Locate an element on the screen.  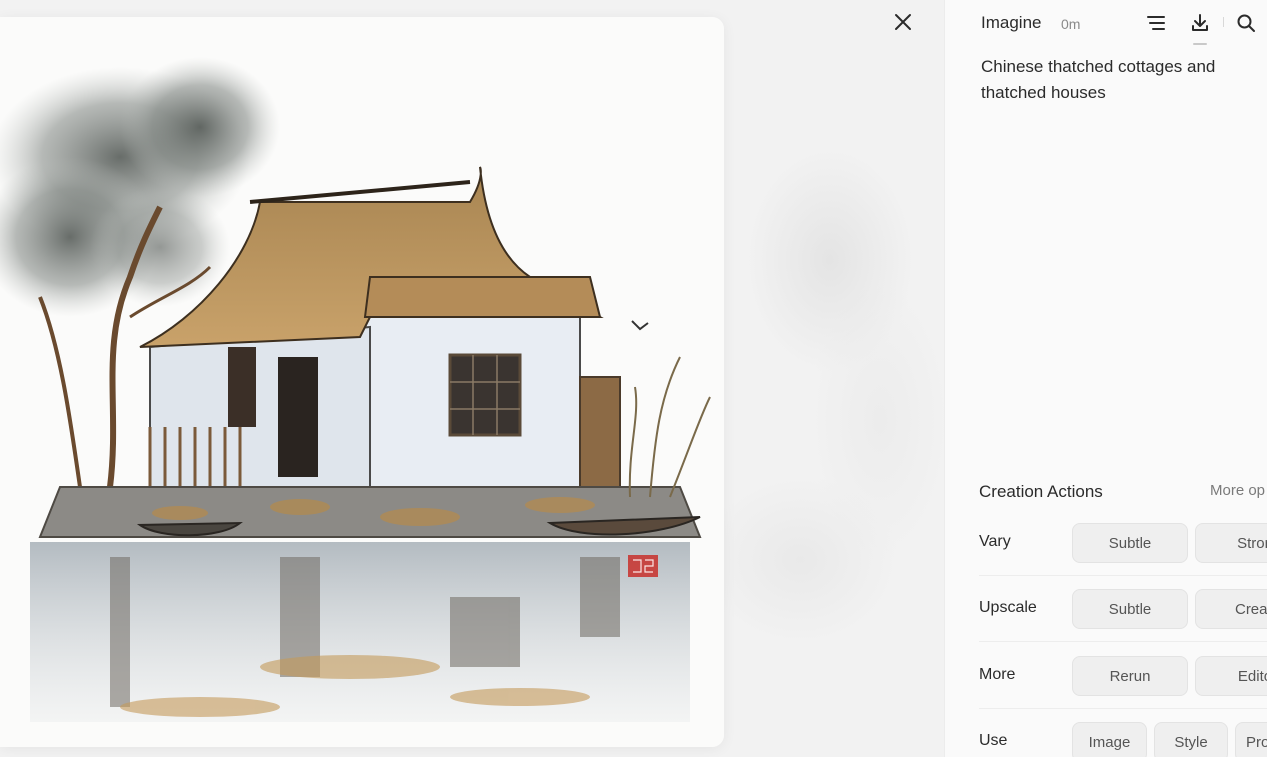
use-prompt-button: Pro is located at coordinates (1251, 739).